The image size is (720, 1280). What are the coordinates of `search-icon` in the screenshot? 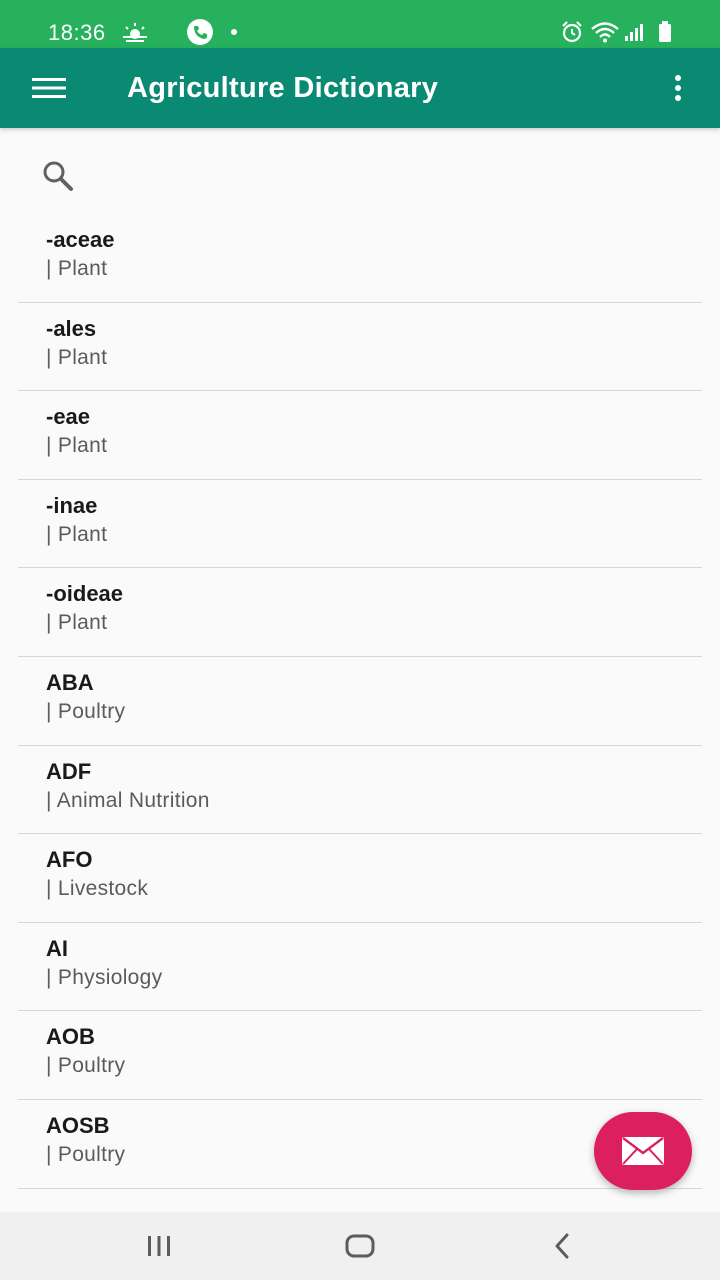 It's located at (58, 176).